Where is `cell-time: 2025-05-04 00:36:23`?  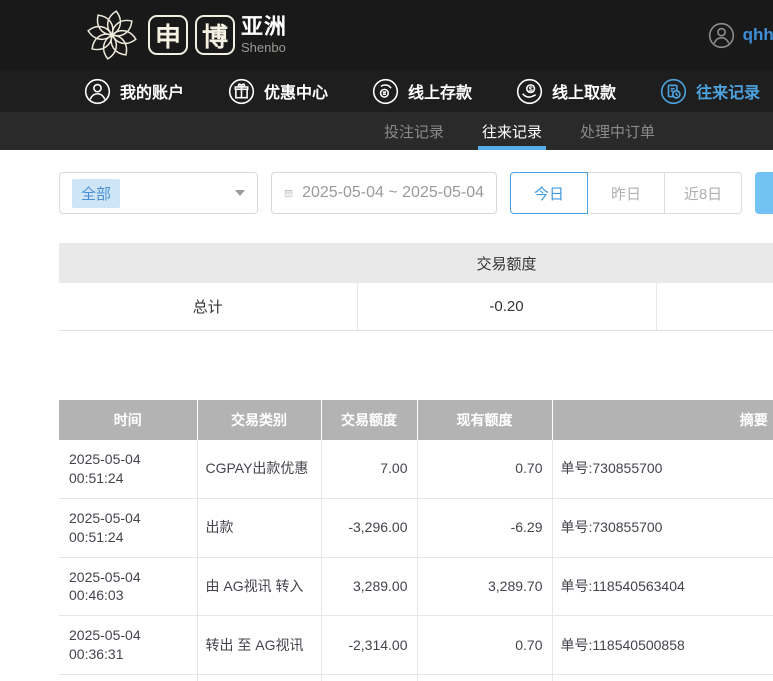
cell-time: 2025-05-04 00:36:23 is located at coordinates (128, 677).